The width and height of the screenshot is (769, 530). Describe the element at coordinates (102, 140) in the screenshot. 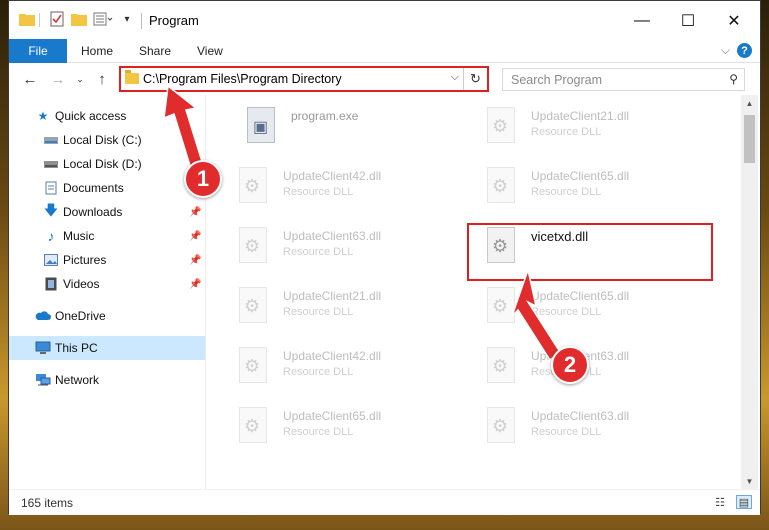

I see `sidebar-item-label: Local Disk (C:)` at that location.